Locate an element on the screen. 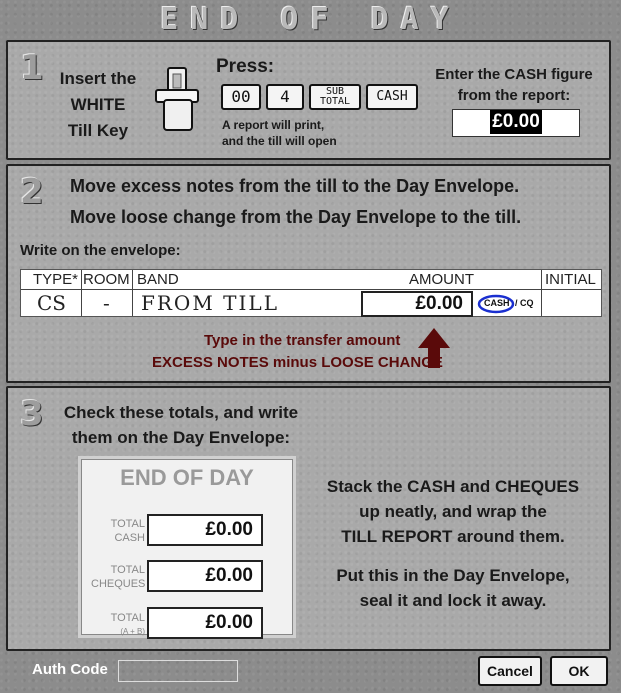 The width and height of the screenshot is (621, 693). key-subtotal: SUB TOTAL is located at coordinates (335, 97).